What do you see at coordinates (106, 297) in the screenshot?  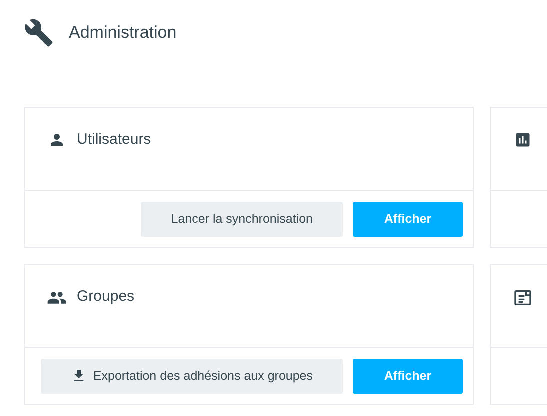 I see `card-title: Groupes` at bounding box center [106, 297].